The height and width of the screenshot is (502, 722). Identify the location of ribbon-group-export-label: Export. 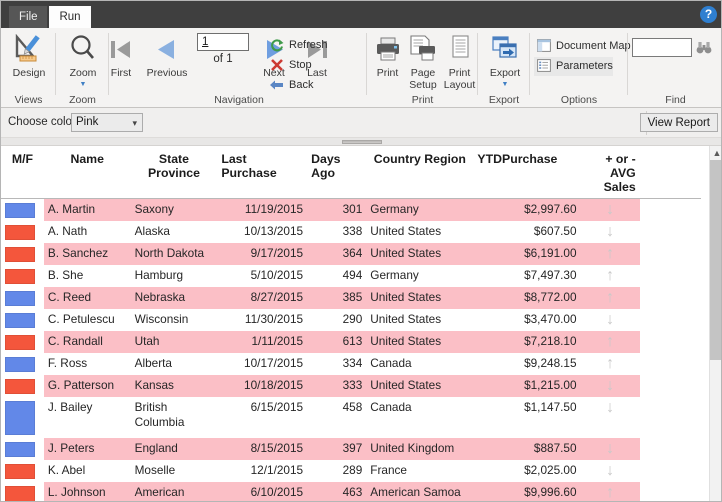
(504, 100).